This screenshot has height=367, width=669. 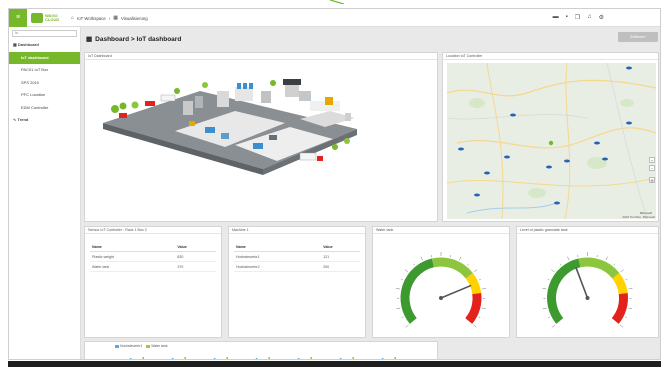 What do you see at coordinates (35, 107) in the screenshot?
I see `sidebar-item-label: EDM Controller` at bounding box center [35, 107].